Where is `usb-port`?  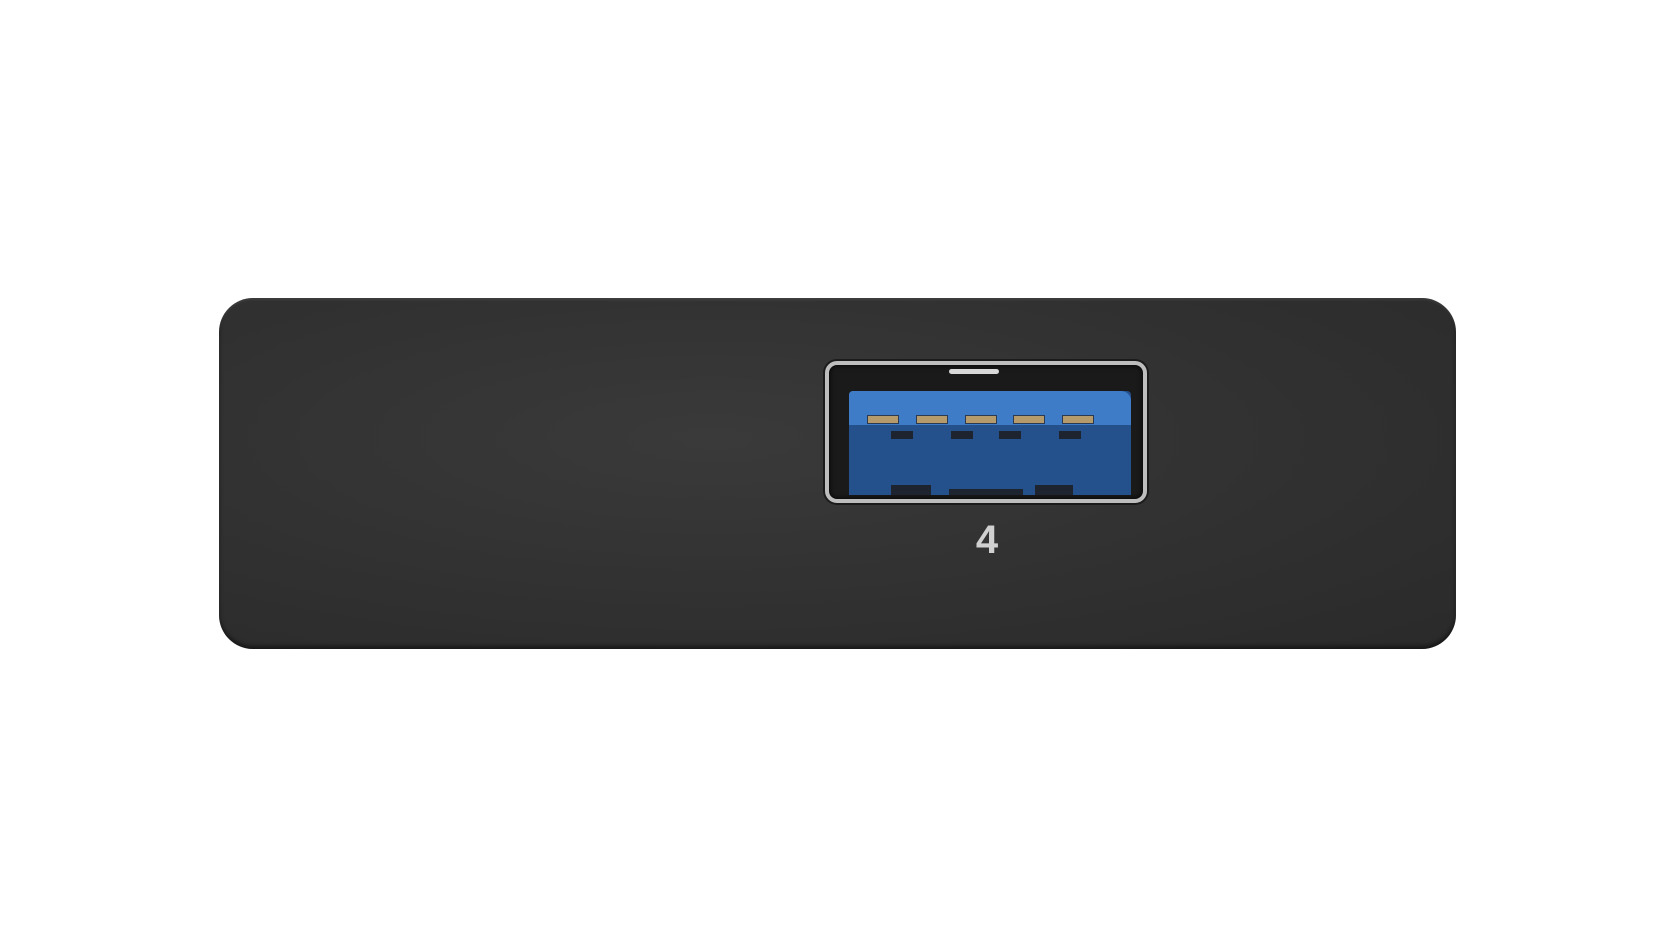
usb-port is located at coordinates (986, 432).